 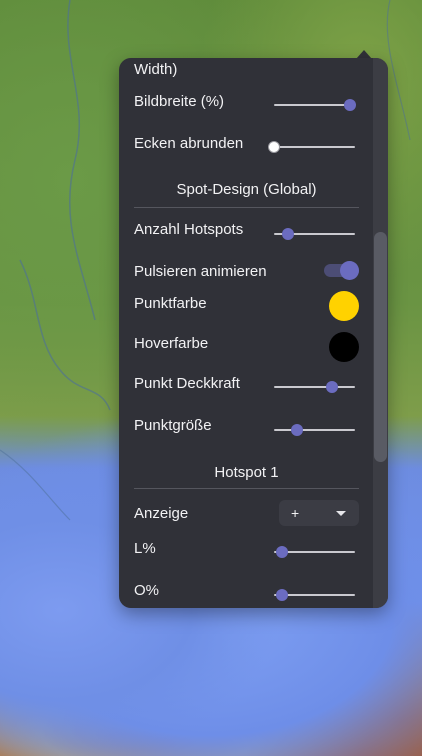 I want to click on o-percent-label: O%, so click(x=147, y=590).